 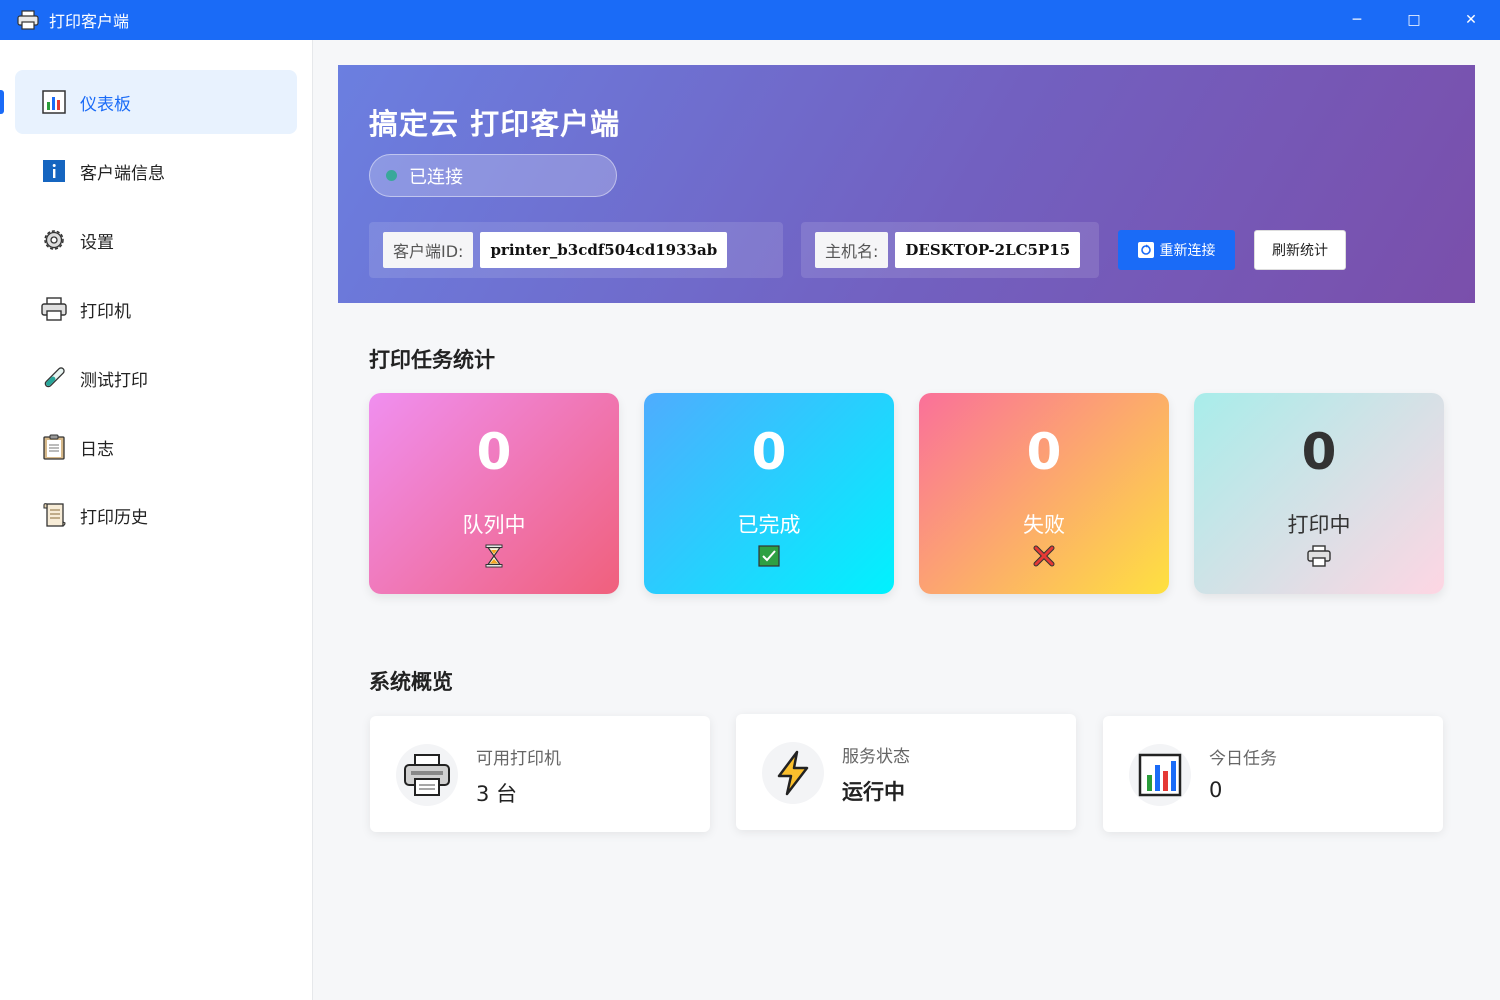 What do you see at coordinates (1044, 525) in the screenshot?
I see `stat-label: 失败` at bounding box center [1044, 525].